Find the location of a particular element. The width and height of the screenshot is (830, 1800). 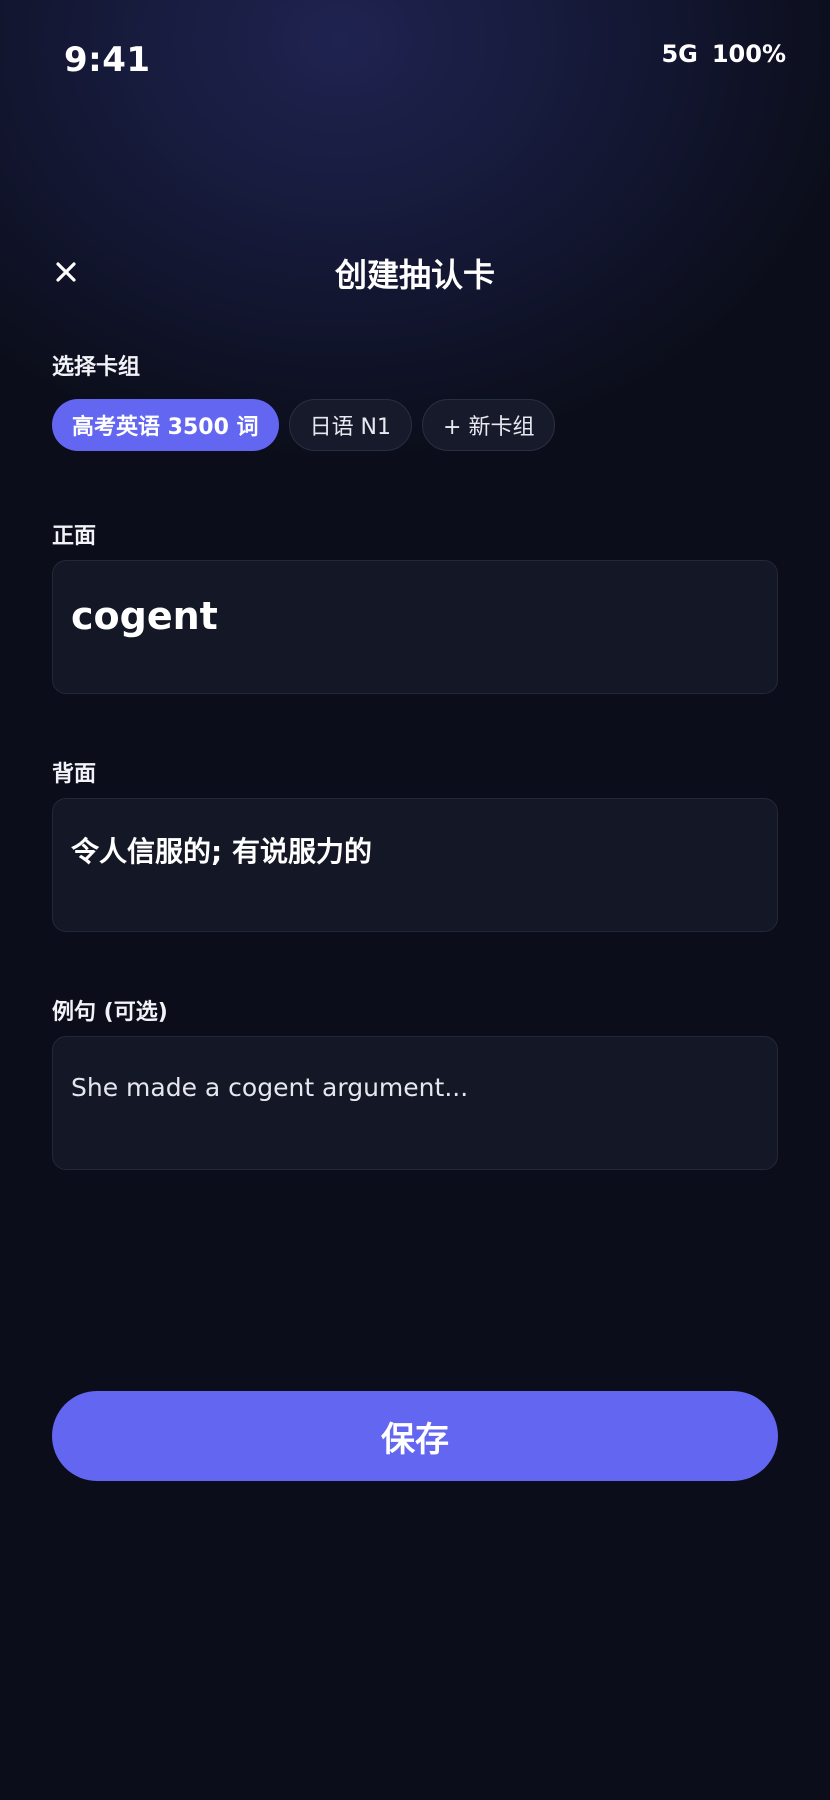

example-label: 例句 (可选) is located at coordinates (110, 1012).